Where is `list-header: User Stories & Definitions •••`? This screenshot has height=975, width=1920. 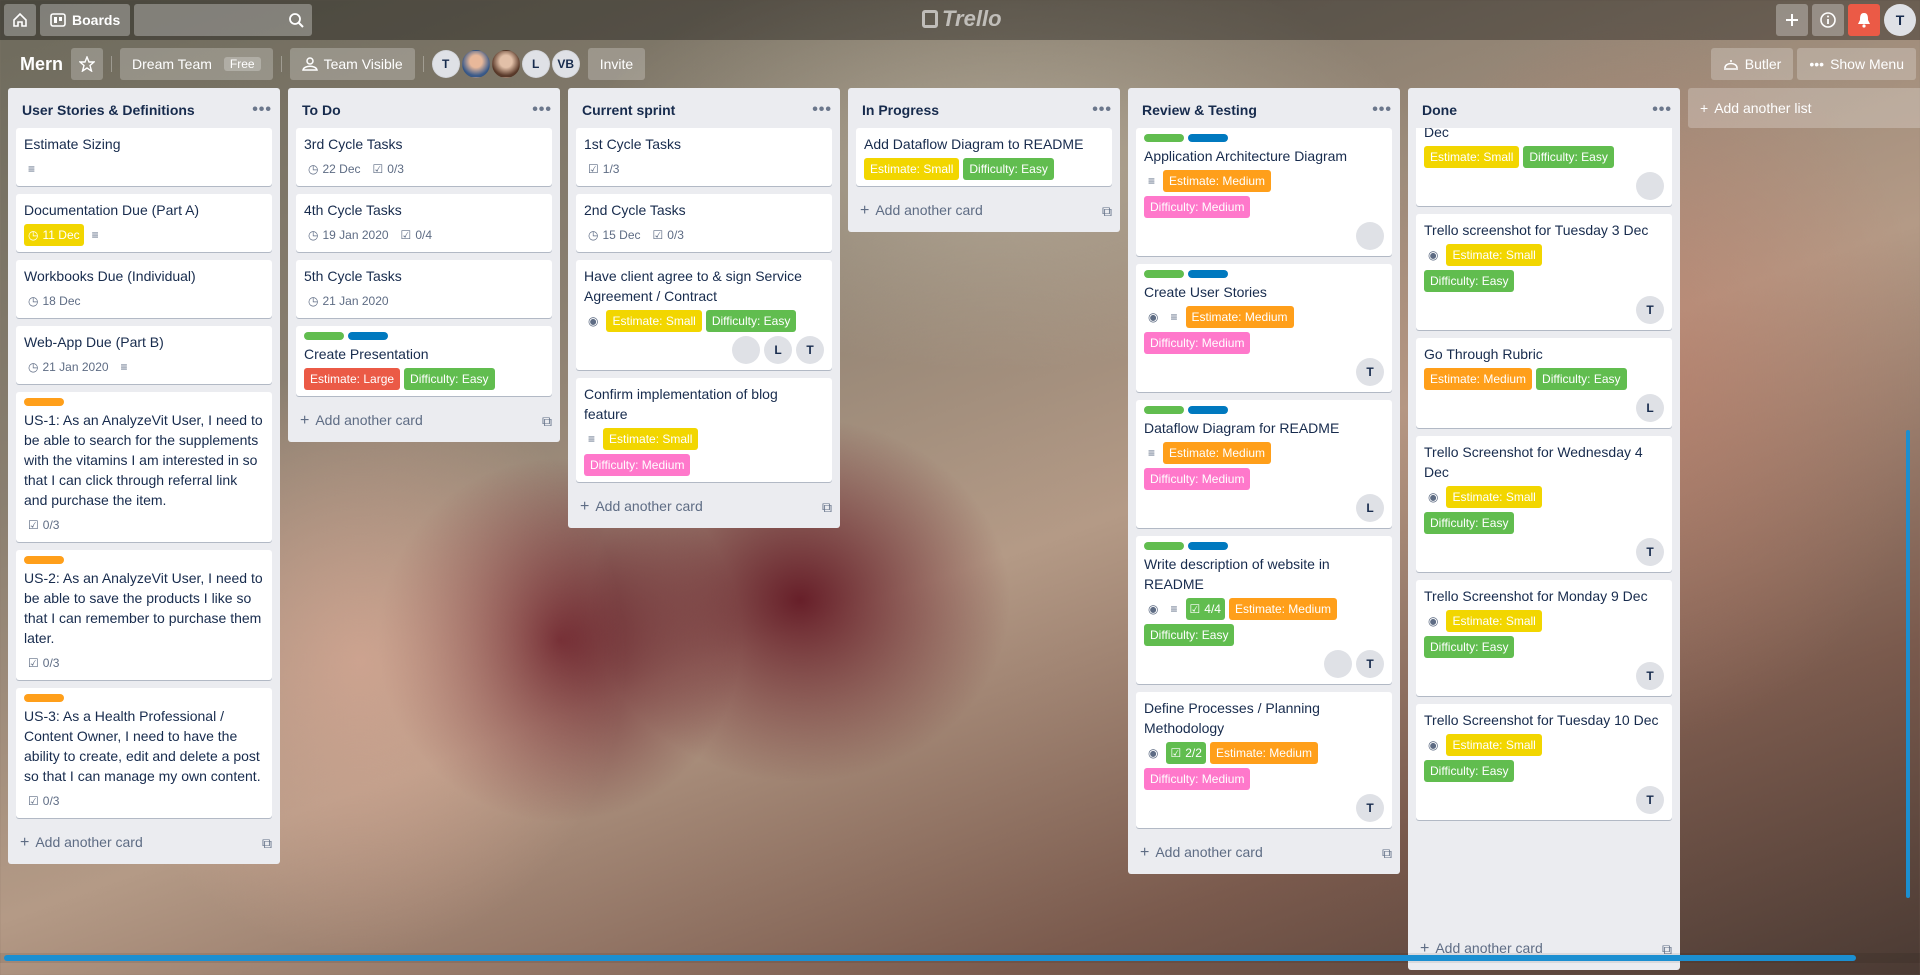 list-header: User Stories & Definitions ••• is located at coordinates (144, 108).